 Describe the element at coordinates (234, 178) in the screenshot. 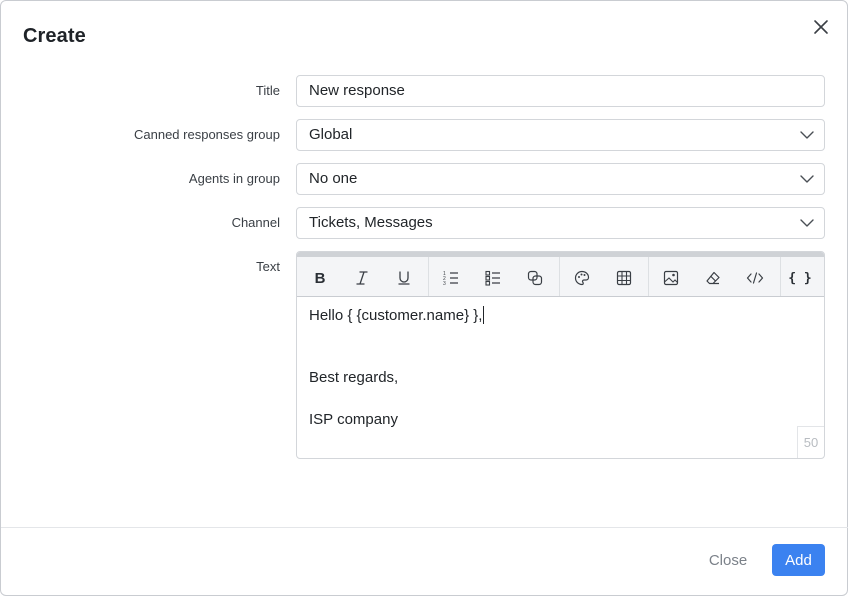

I see `agents-label: Agents in group` at that location.